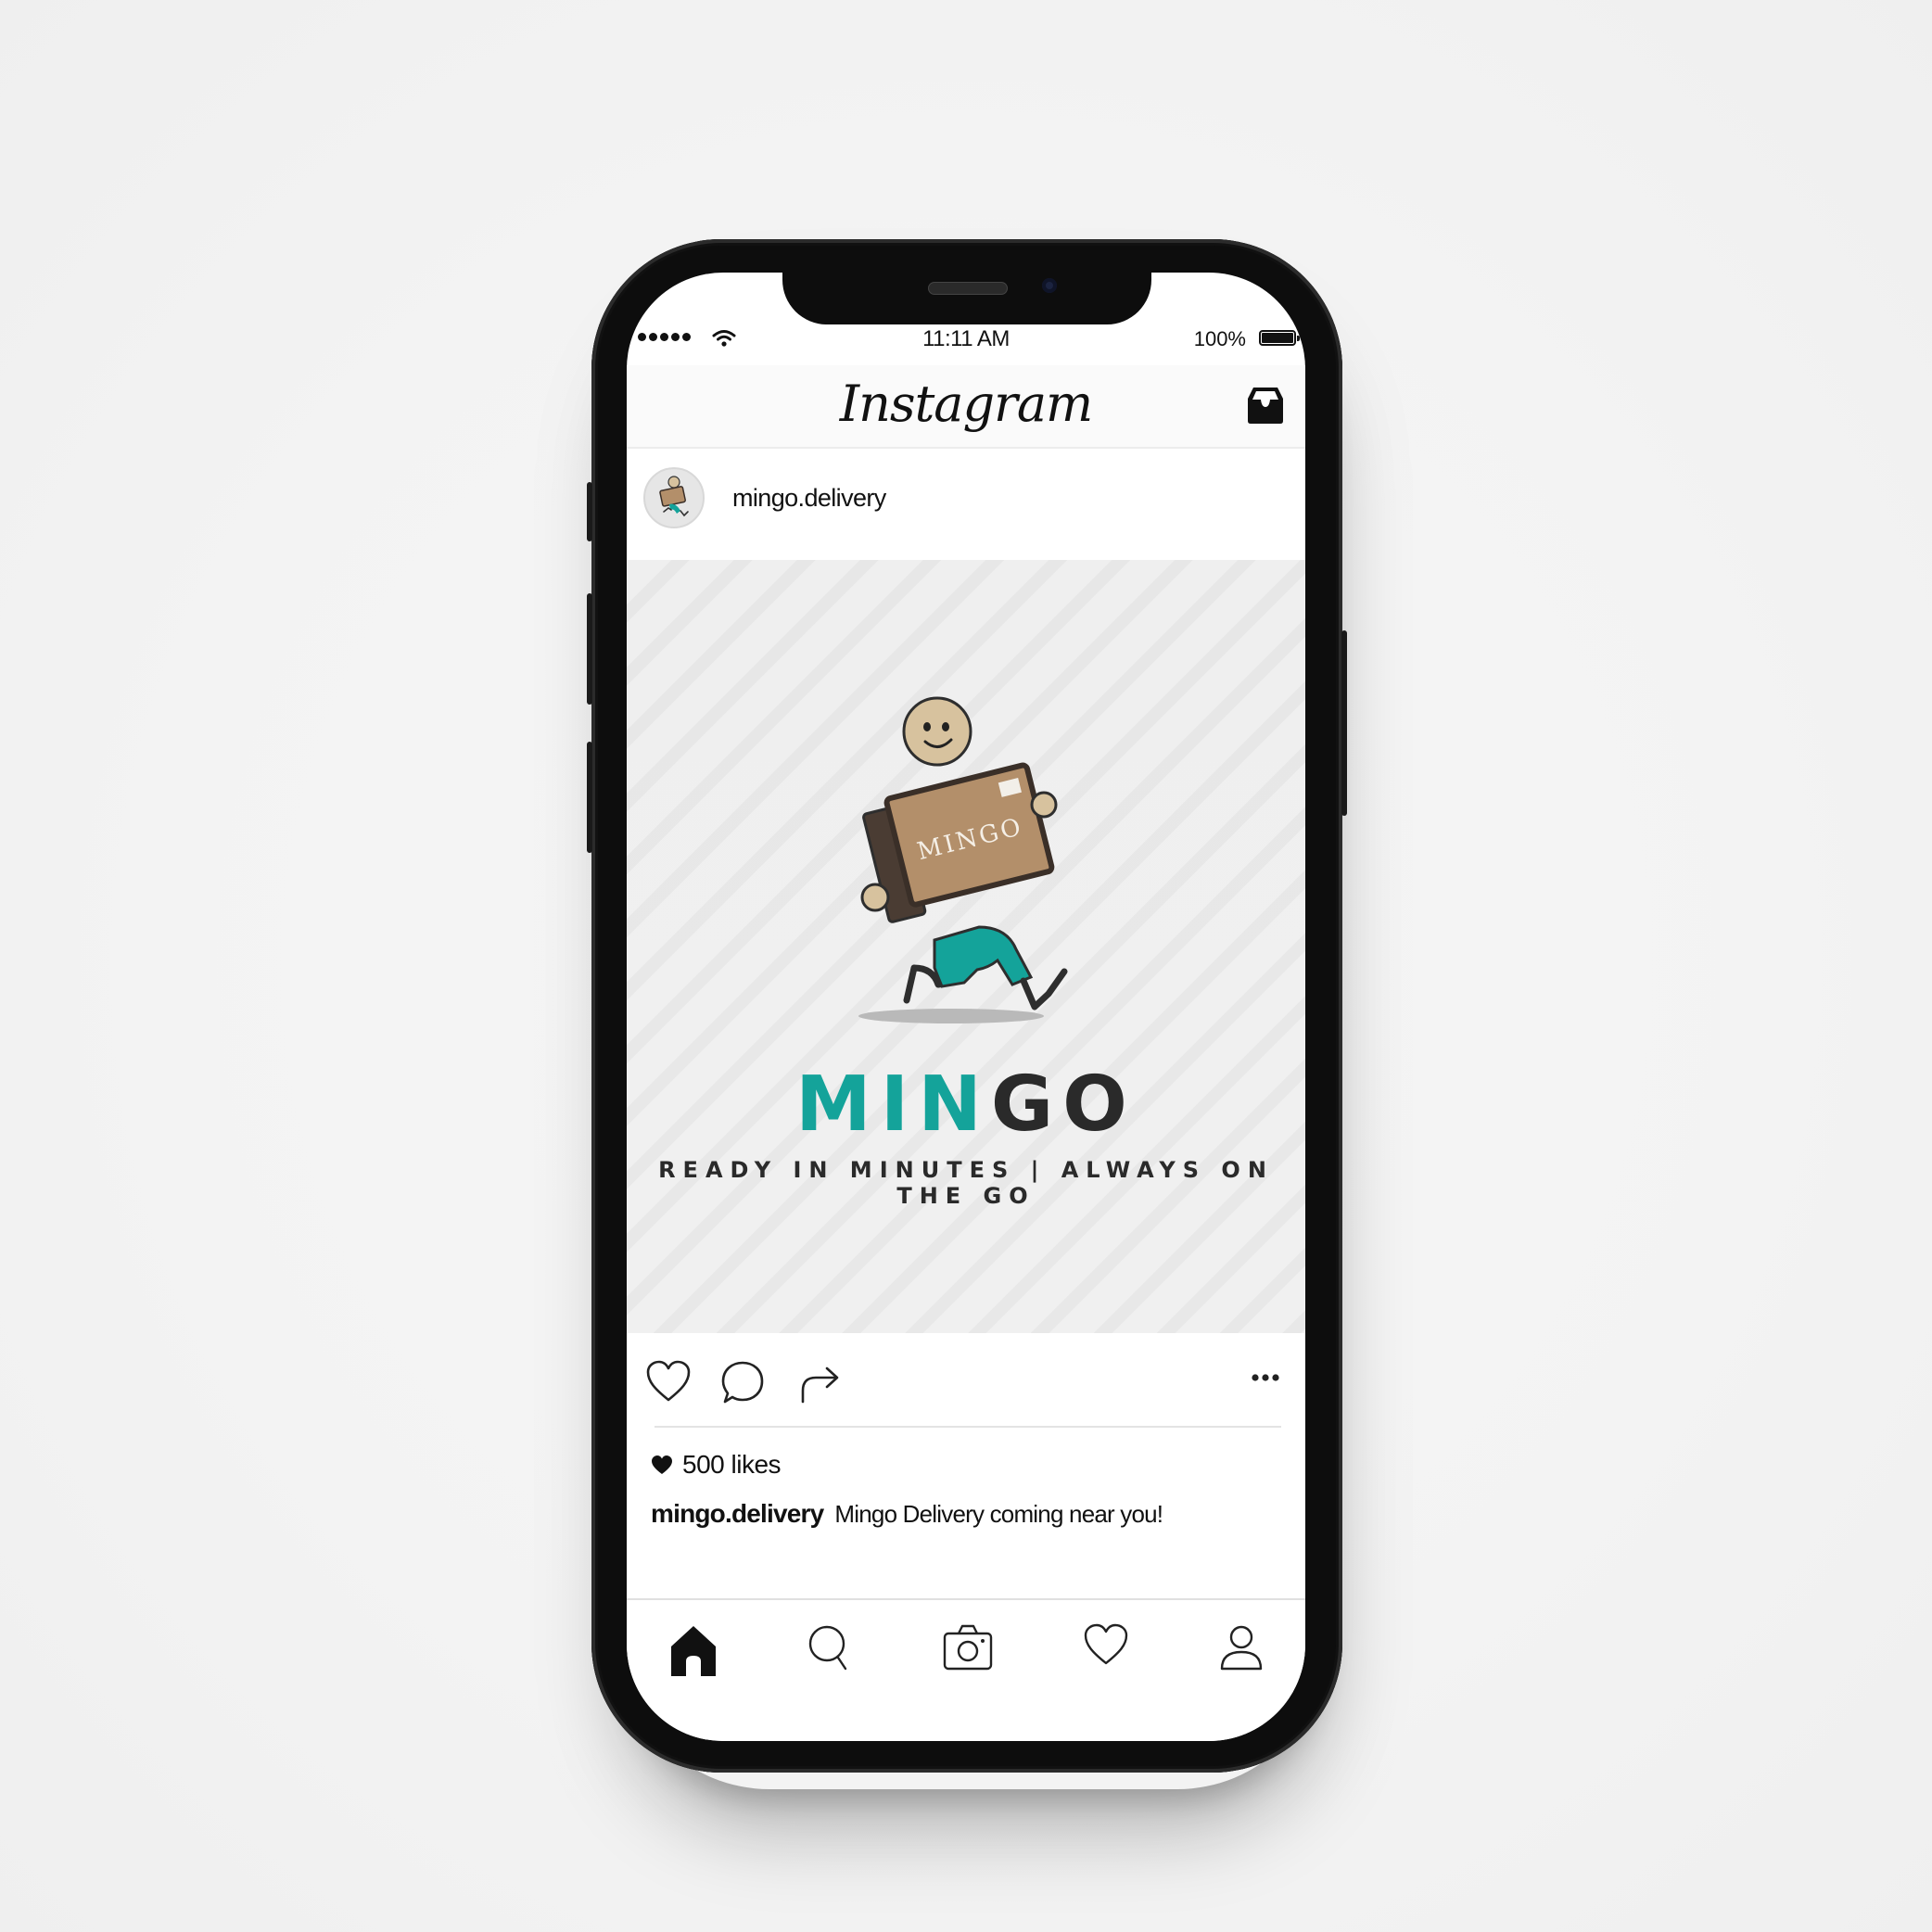 The width and height of the screenshot is (1932, 1932). I want to click on app-header: Instagram, so click(966, 407).